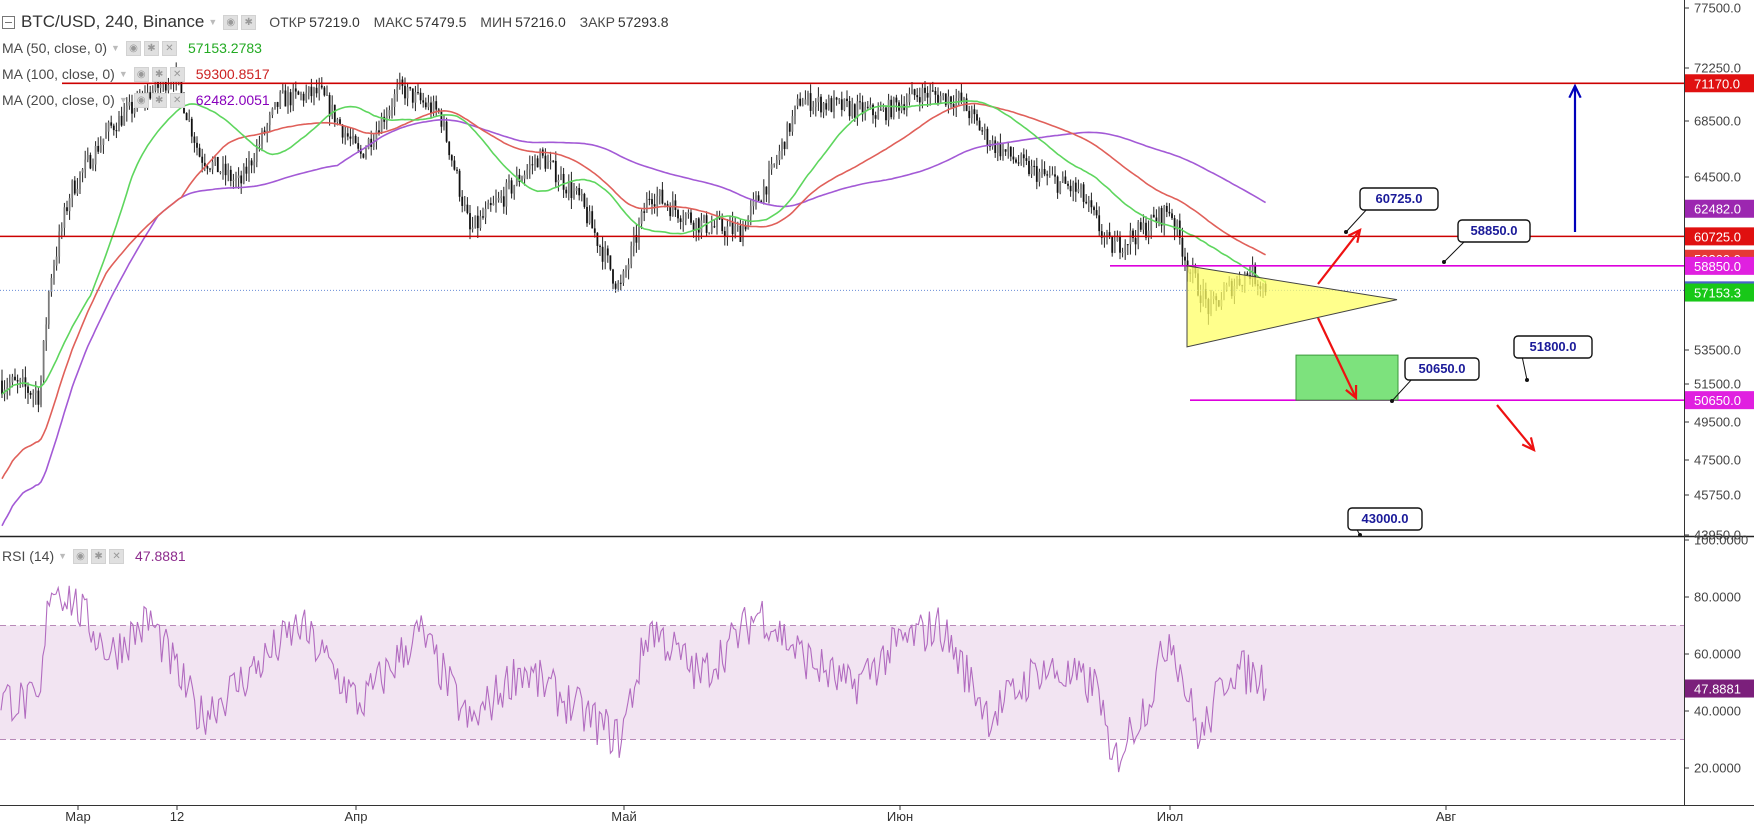  I want to click on rsi-legend: RSI (14) ▼ ◉ ✱ ✕ 47.8881, so click(94, 556).